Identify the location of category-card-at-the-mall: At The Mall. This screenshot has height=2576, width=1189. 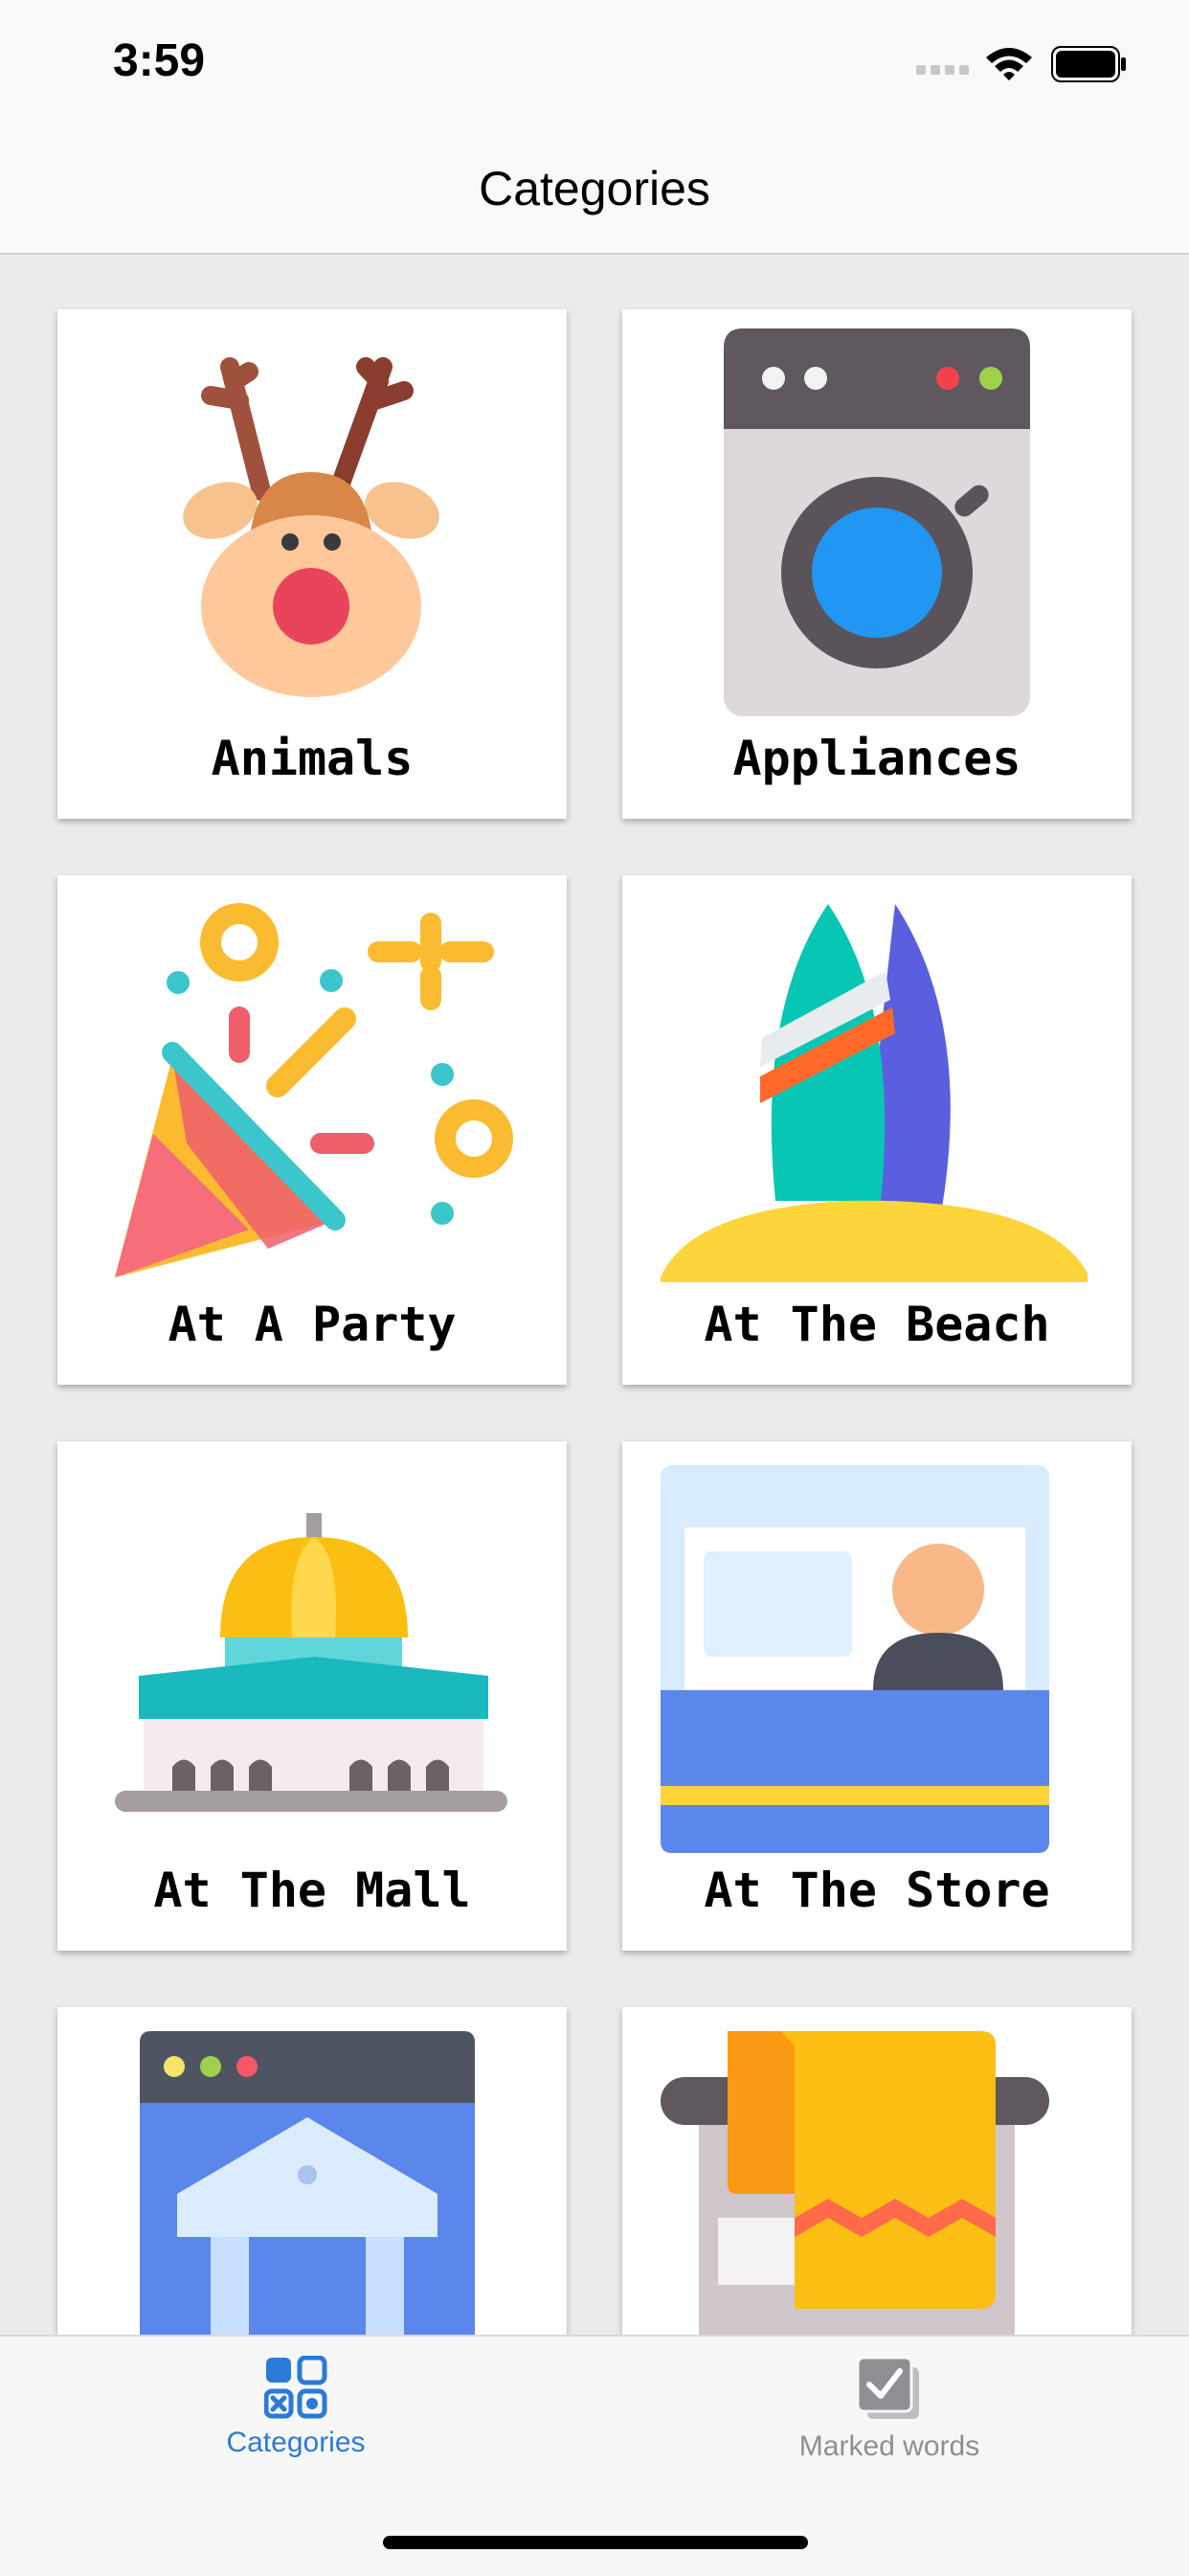
(312, 1696).